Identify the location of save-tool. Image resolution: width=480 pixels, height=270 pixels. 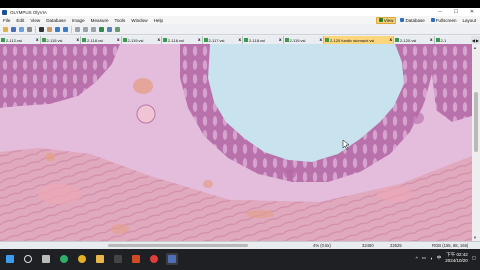
(13, 29).